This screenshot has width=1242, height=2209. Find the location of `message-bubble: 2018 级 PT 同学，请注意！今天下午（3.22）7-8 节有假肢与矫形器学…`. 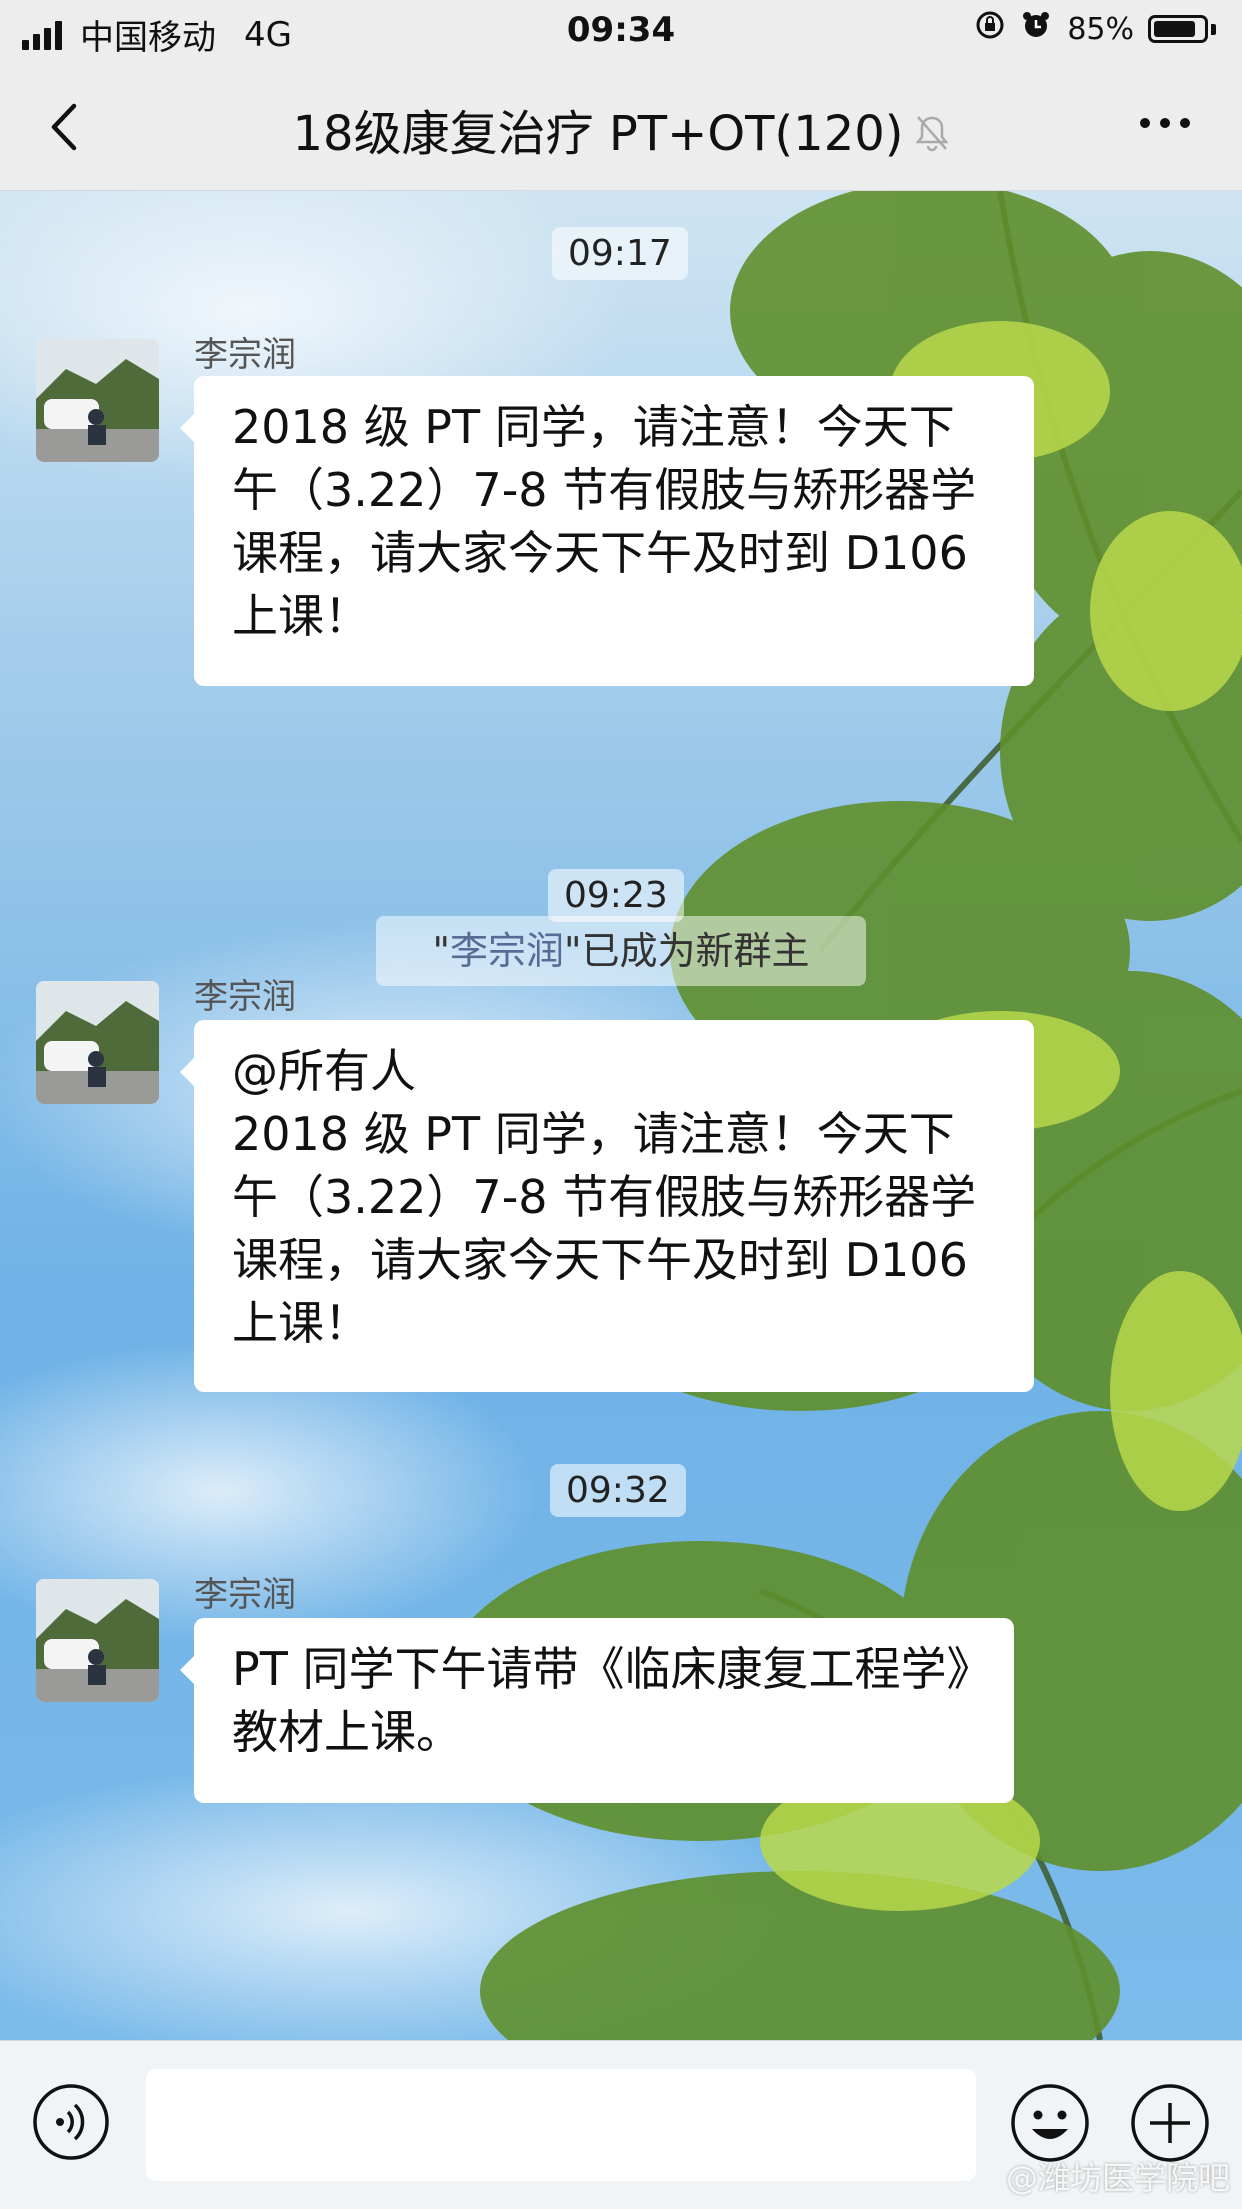

message-bubble: 2018 级 PT 同学，请注意！今天下午（3.22）7-8 节有假肢与矫形器学… is located at coordinates (607, 531).